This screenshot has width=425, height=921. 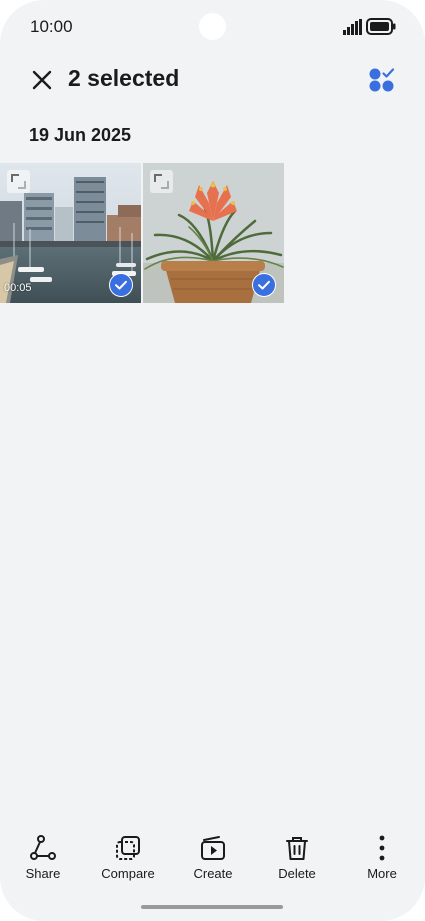 I want to click on front-camera, so click(x=212, y=26).